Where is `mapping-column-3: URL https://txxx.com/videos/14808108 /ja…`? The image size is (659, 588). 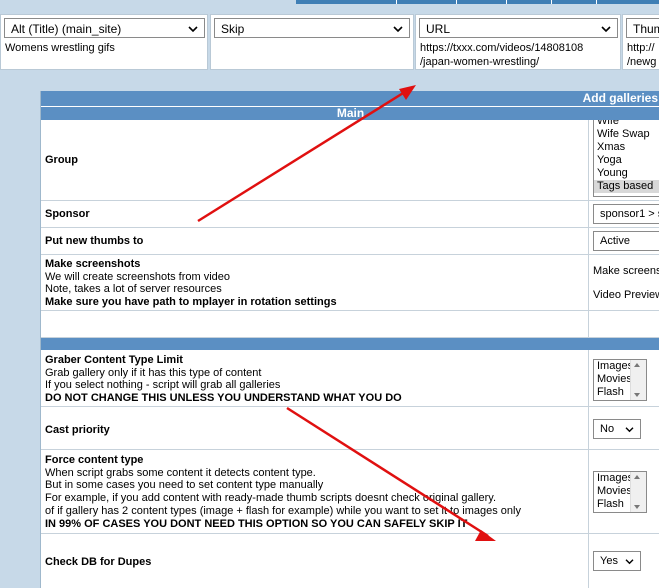
mapping-column-3: URL https://txxx.com/videos/14808108 /ja… is located at coordinates (518, 42).